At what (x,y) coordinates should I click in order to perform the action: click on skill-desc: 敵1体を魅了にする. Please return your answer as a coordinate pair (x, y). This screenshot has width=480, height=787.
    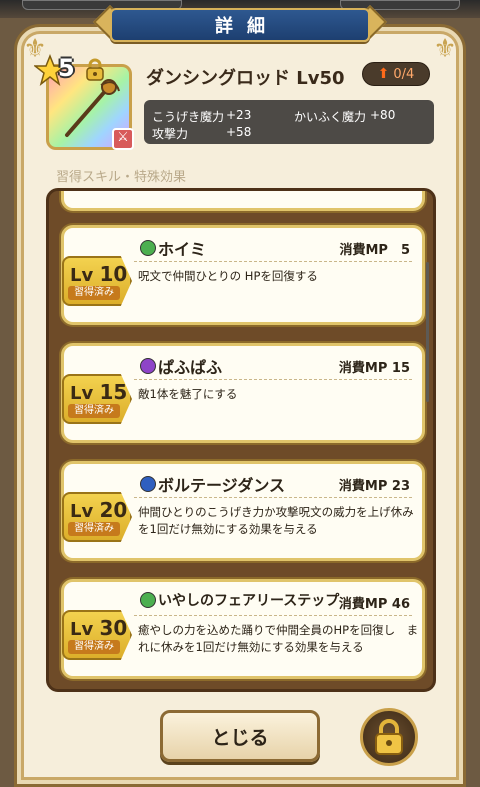
    Looking at the image, I should click on (188, 394).